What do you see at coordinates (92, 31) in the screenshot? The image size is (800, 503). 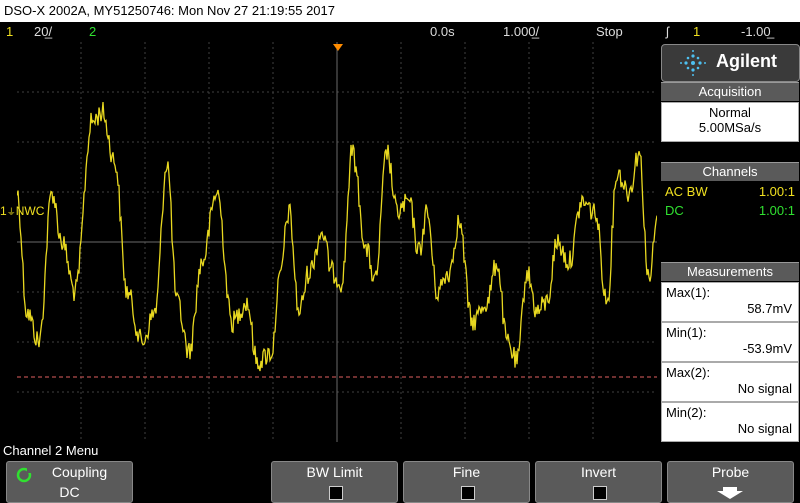 I see `ch2-number: 2` at bounding box center [92, 31].